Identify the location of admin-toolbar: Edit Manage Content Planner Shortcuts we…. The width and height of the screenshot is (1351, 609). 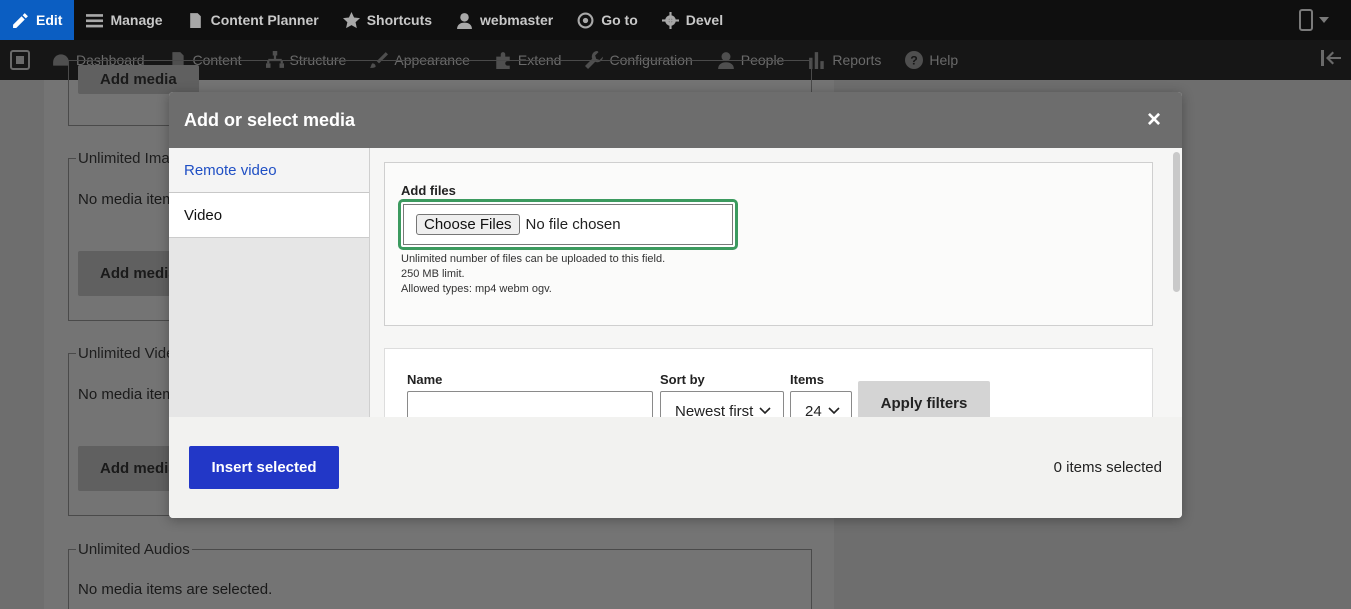
(675, 20).